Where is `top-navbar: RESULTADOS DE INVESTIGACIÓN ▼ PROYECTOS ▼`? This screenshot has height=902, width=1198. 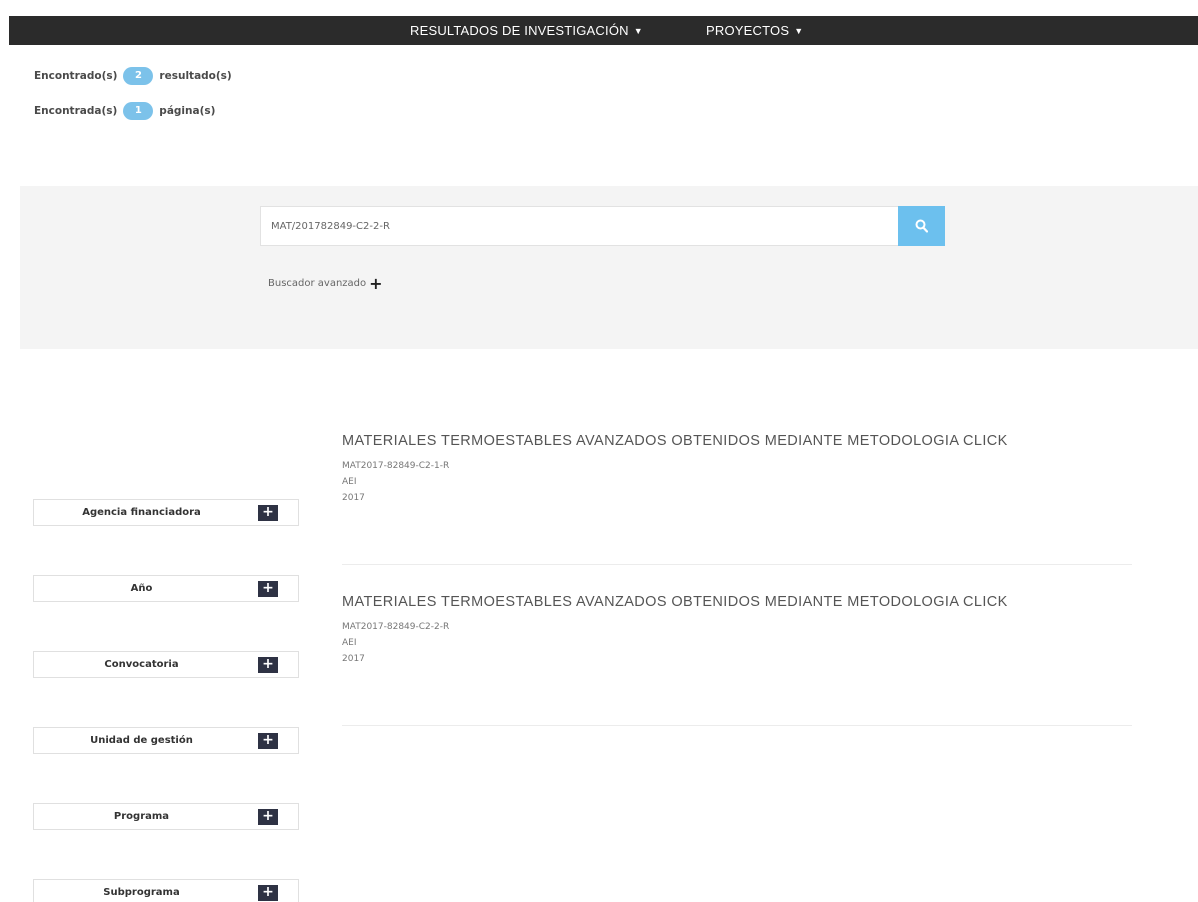 top-navbar: RESULTADOS DE INVESTIGACIÓN ▼ PROYECTOS ▼ is located at coordinates (603, 30).